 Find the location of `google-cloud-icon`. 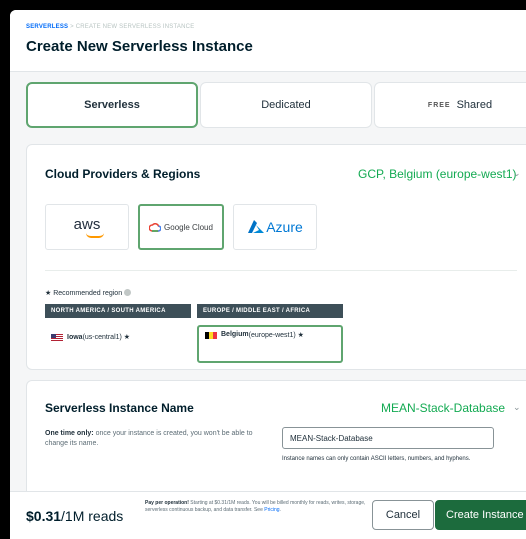

google-cloud-icon is located at coordinates (155, 227).